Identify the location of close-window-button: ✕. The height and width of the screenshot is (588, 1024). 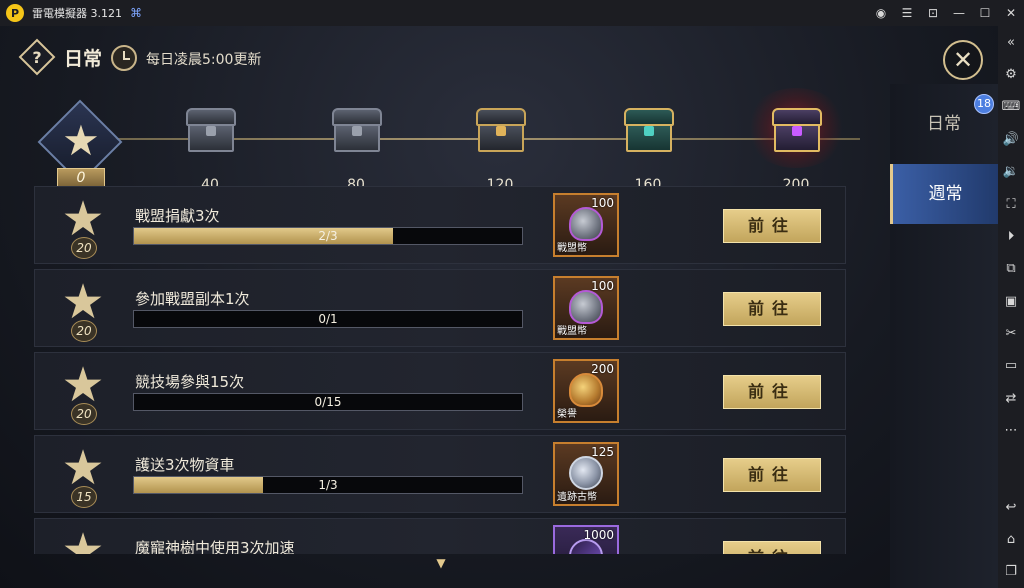
(1011, 13).